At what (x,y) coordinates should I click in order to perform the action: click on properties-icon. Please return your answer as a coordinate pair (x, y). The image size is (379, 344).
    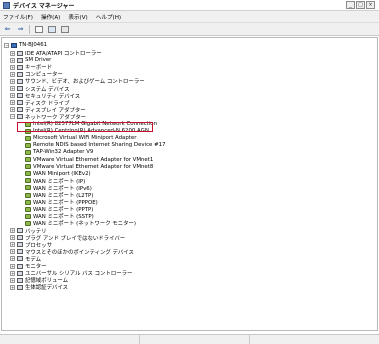
    Looking at the image, I should click on (38, 29).